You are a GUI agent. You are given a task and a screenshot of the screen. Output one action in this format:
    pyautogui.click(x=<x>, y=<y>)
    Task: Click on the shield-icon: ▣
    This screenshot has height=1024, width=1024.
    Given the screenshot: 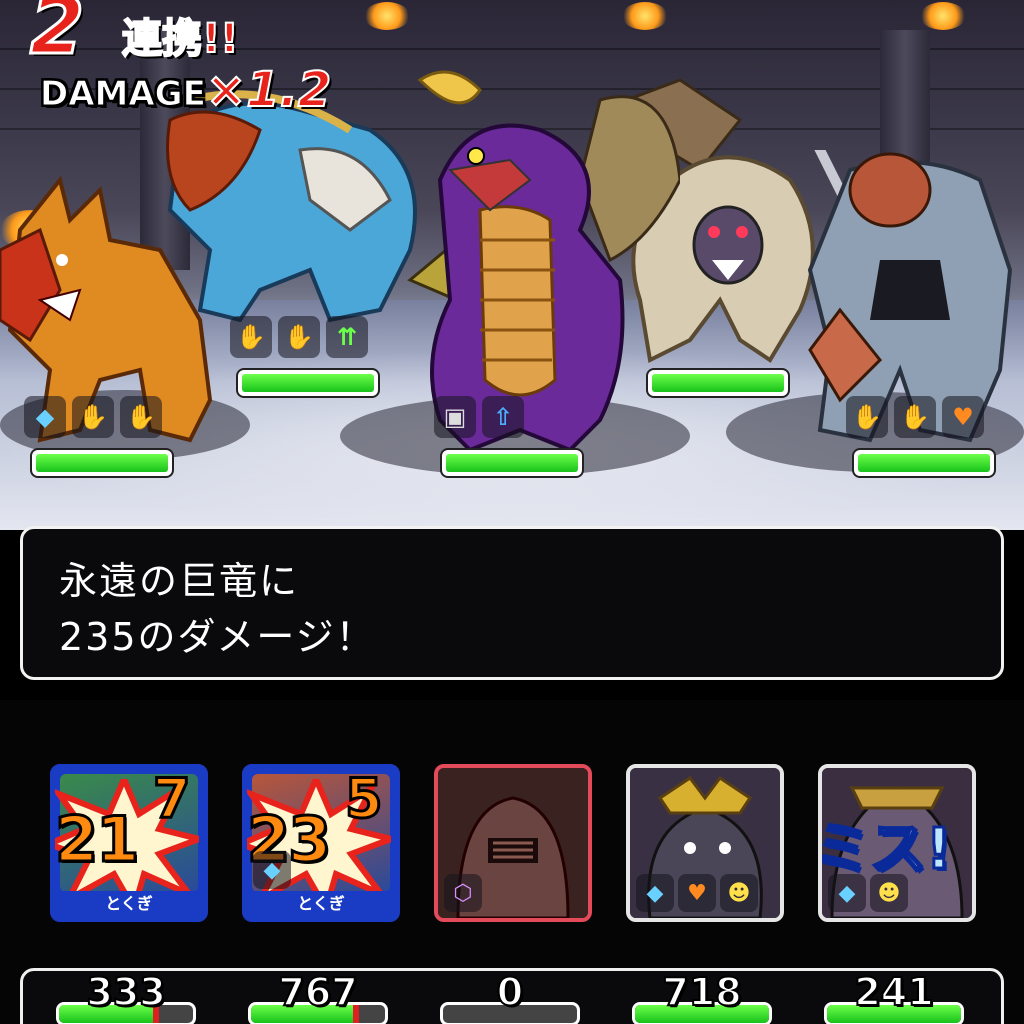 What is the action you would take?
    pyautogui.click(x=455, y=417)
    